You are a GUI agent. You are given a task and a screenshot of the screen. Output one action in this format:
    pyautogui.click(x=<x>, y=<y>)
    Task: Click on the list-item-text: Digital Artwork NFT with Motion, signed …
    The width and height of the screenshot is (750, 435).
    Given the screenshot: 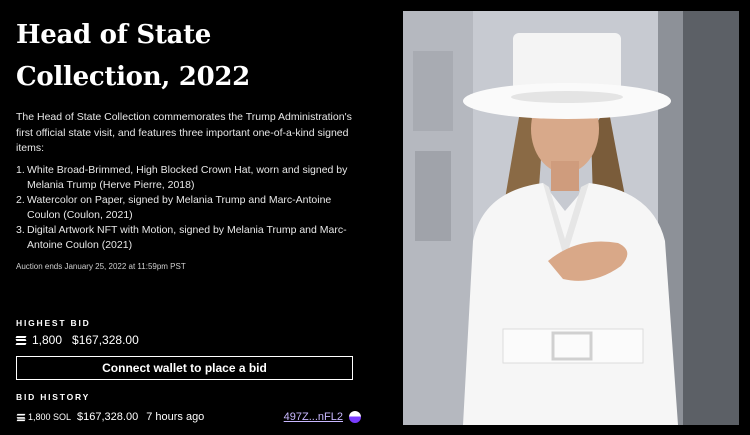 What is the action you would take?
    pyautogui.click(x=187, y=237)
    